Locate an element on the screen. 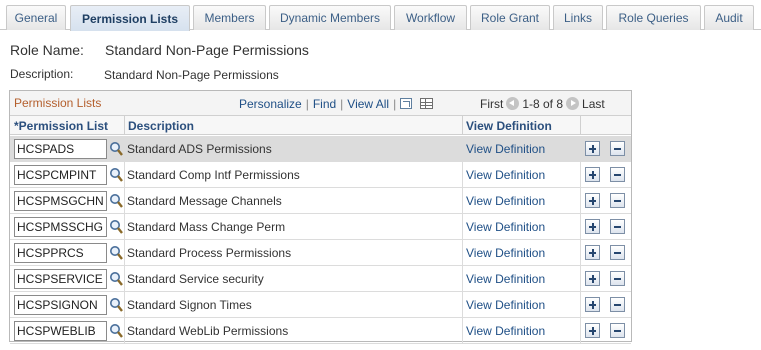  description-value: Standard Non-Page Permissions is located at coordinates (191, 75).